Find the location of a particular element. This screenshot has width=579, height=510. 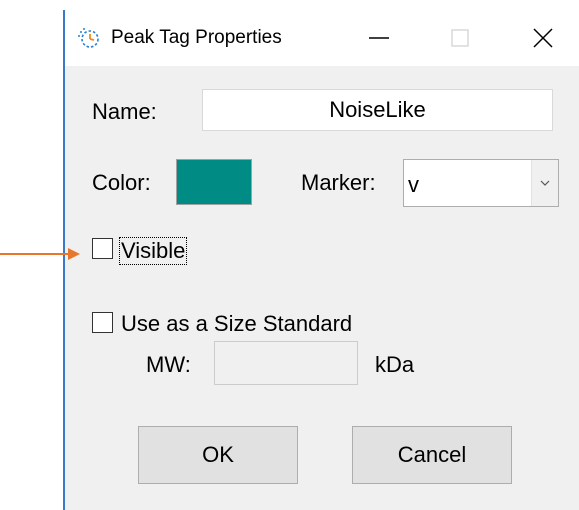

app-icon is located at coordinates (89, 38).